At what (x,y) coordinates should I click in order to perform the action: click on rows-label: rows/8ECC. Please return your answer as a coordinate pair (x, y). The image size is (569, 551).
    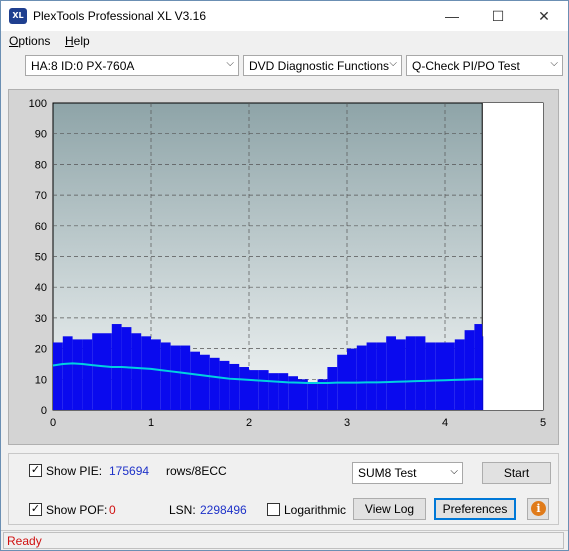
    Looking at the image, I should click on (196, 471).